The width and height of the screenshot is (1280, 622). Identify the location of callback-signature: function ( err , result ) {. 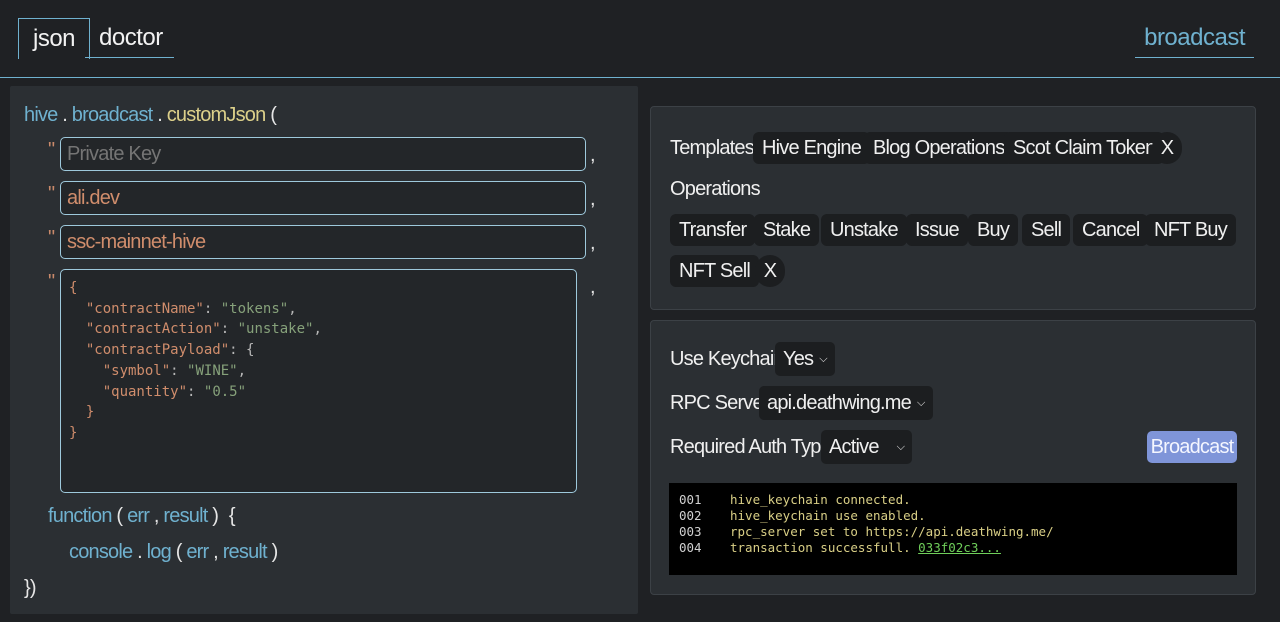
(142, 516).